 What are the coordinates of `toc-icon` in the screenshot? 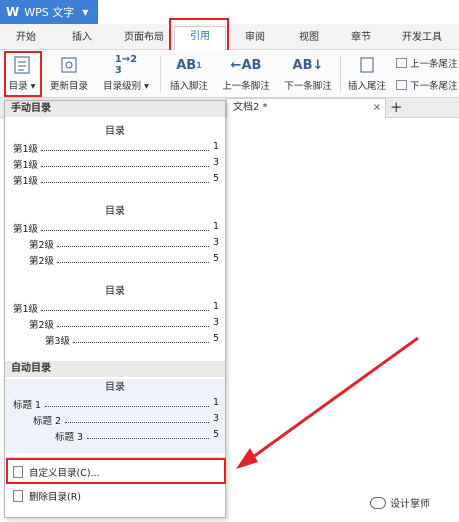 It's located at (22, 65).